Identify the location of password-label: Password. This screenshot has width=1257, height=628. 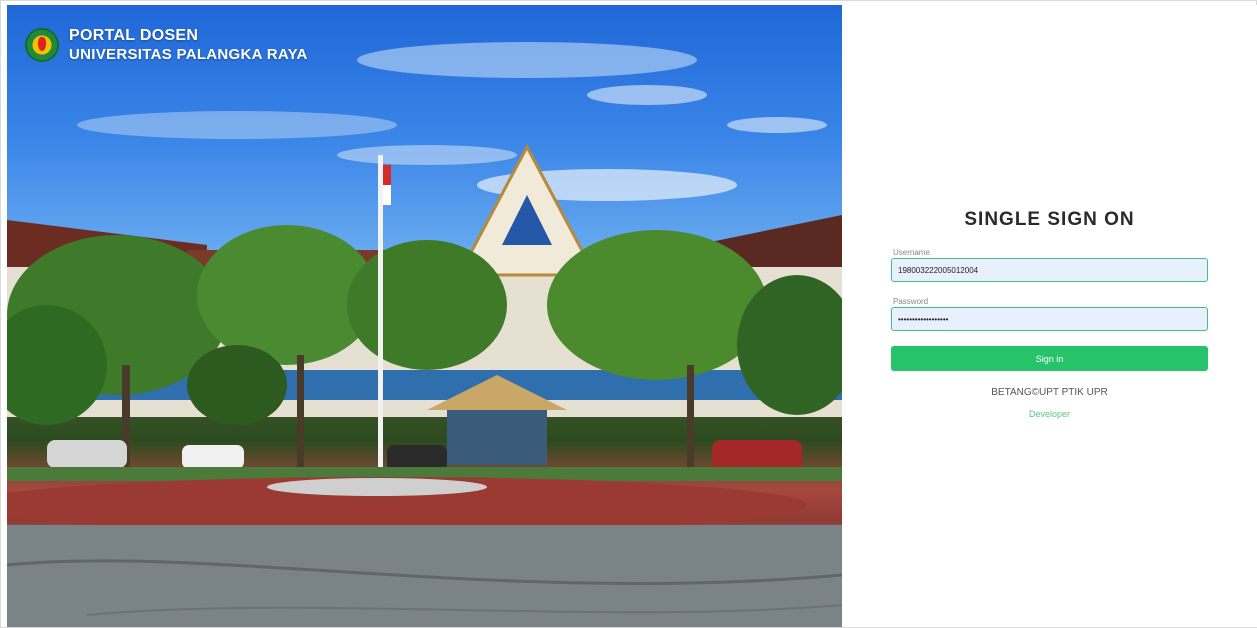
(911, 301).